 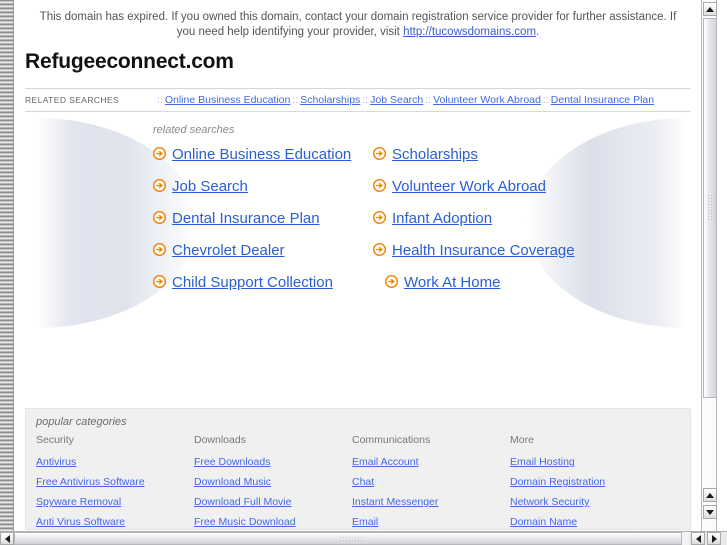 What do you see at coordinates (210, 186) in the screenshot?
I see `related-link-label: Job Search` at bounding box center [210, 186].